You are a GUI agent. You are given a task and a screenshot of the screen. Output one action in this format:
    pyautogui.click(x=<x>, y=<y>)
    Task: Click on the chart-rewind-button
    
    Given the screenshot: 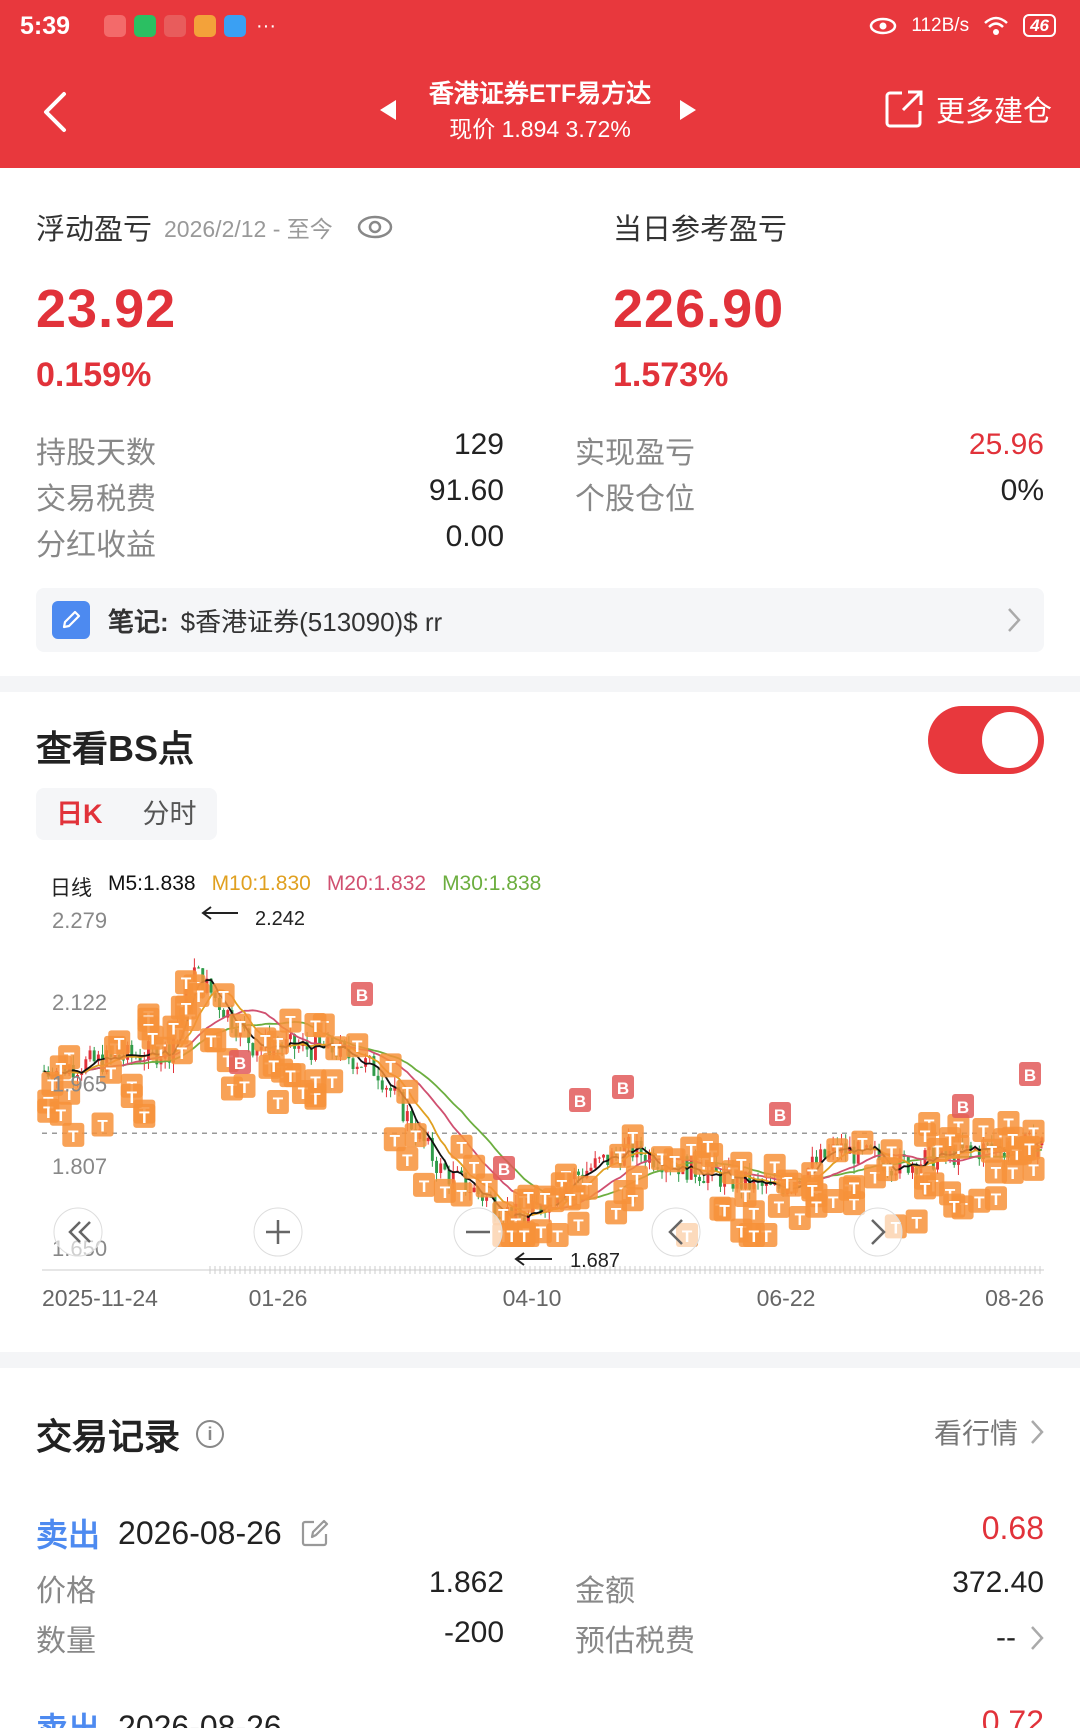 What is the action you would take?
    pyautogui.click(x=78, y=1232)
    